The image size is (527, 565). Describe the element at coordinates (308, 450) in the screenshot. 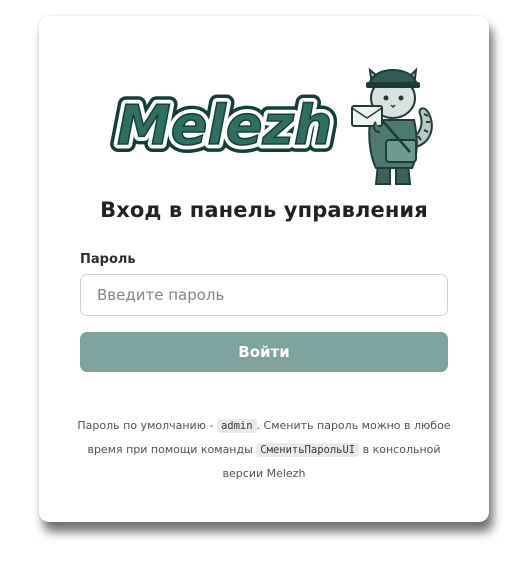

I see `change-password-command-code: СменитьПарольUI` at that location.